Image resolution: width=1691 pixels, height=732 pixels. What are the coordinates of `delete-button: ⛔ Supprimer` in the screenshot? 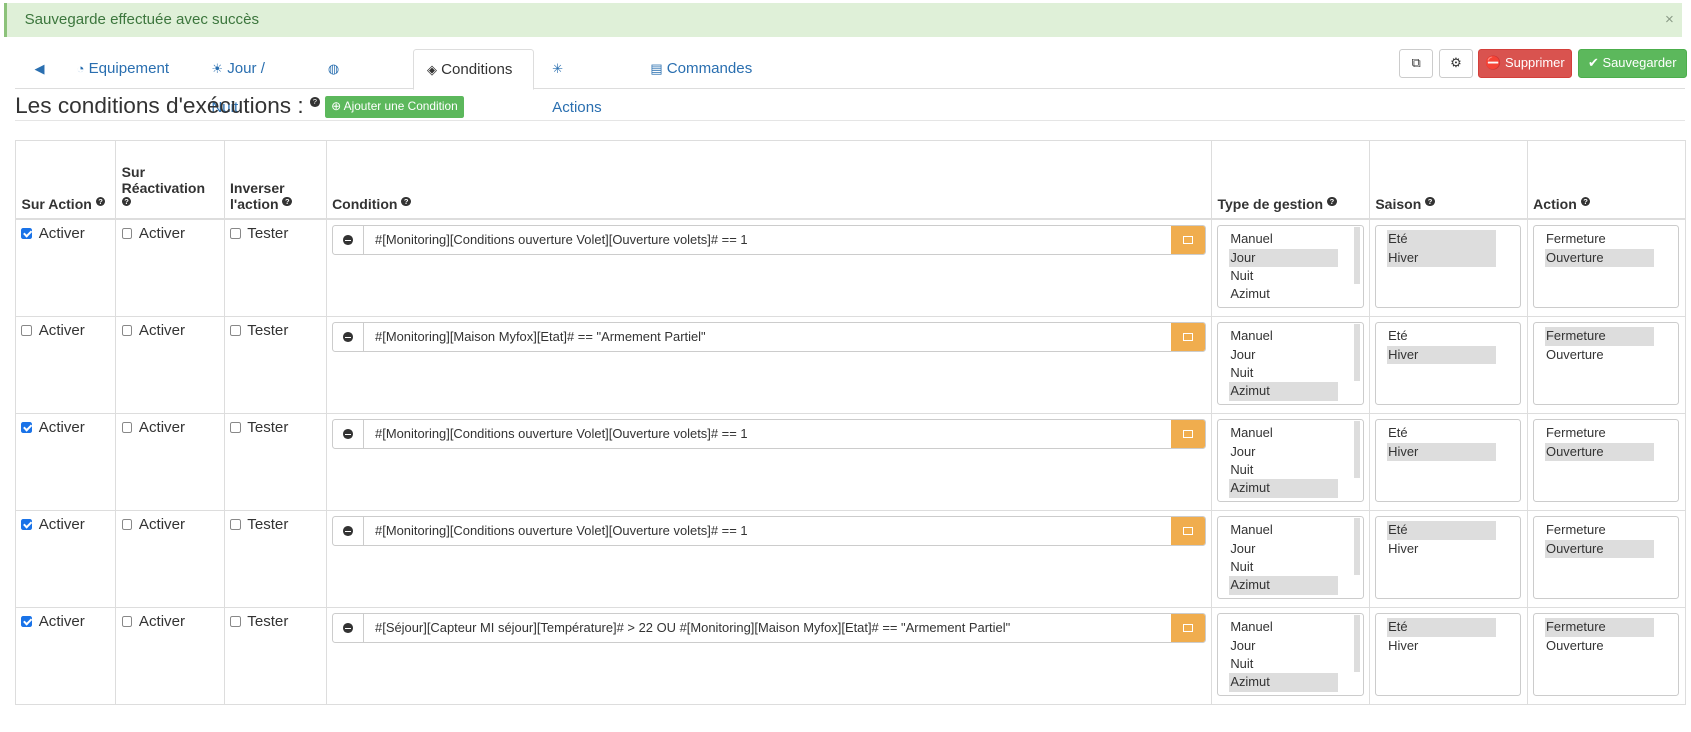 It's located at (1525, 63).